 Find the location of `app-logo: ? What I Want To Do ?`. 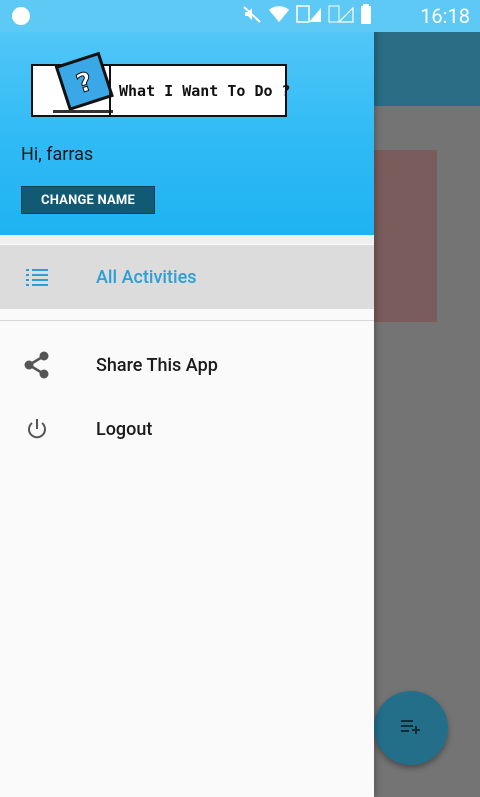

app-logo: ? What I Want To Do ? is located at coordinates (161, 84).